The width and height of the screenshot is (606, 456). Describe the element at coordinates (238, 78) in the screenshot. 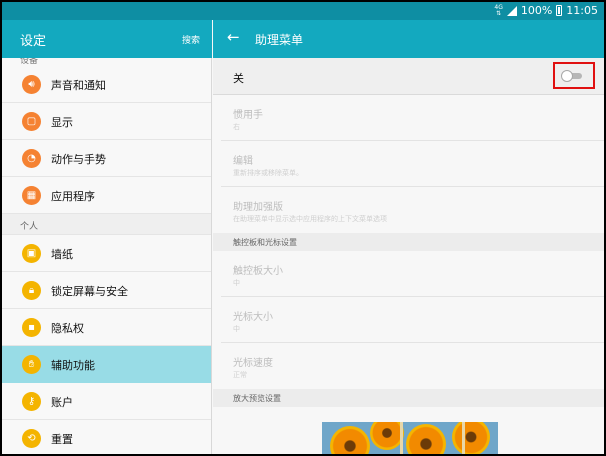

I see `master-switch-label: 关` at that location.